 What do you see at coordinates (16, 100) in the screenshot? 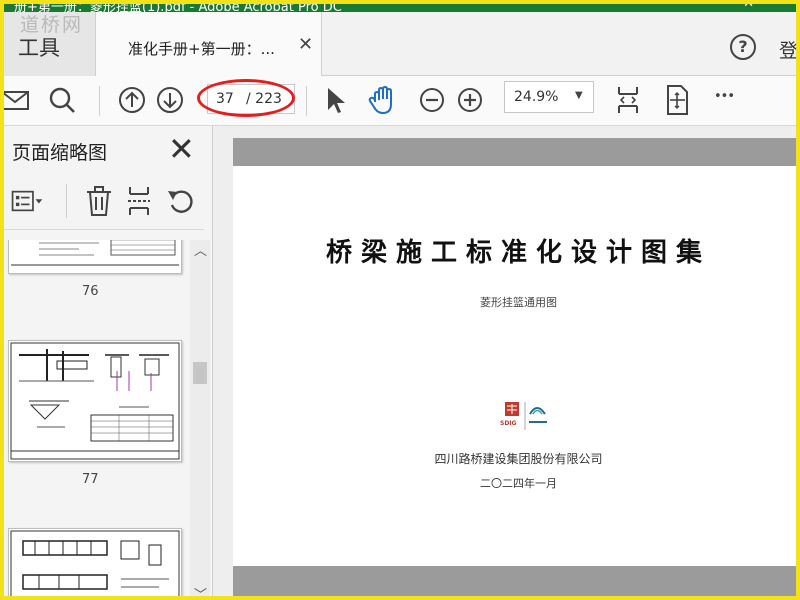
I see `mail-icon` at bounding box center [16, 100].